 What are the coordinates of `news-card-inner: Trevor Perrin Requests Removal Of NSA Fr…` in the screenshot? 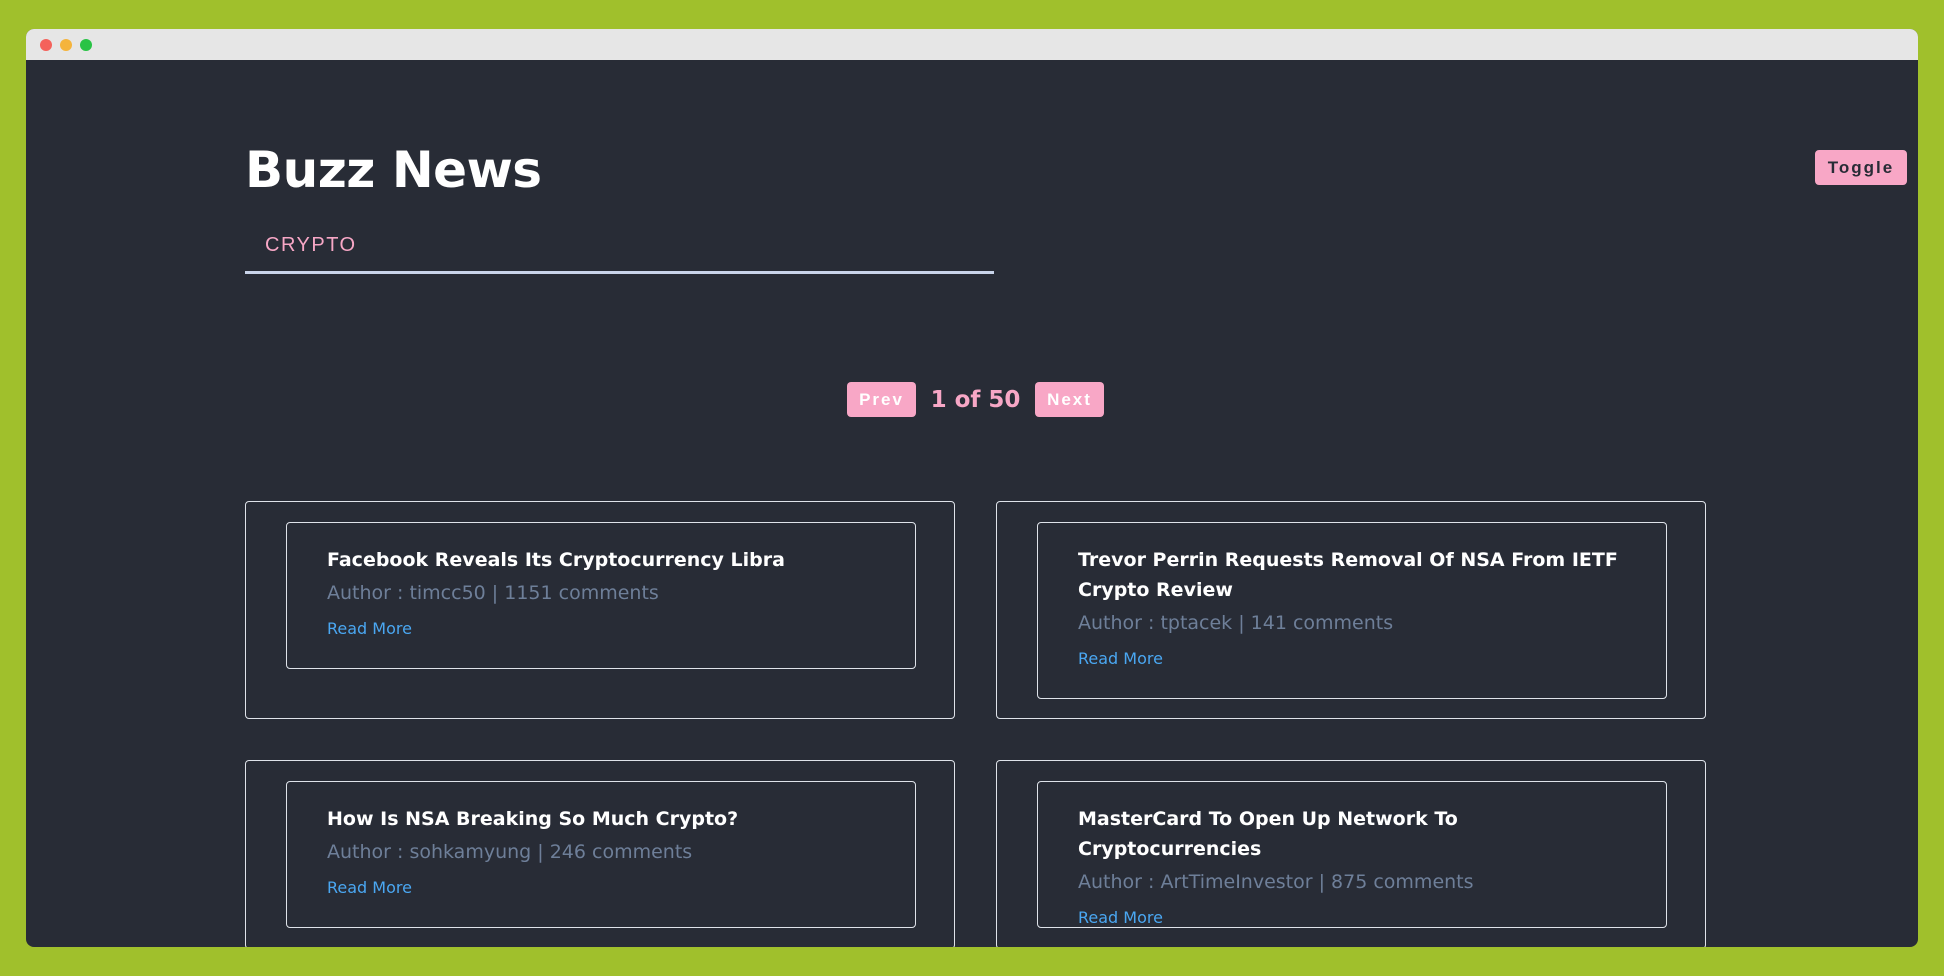 It's located at (1352, 610).